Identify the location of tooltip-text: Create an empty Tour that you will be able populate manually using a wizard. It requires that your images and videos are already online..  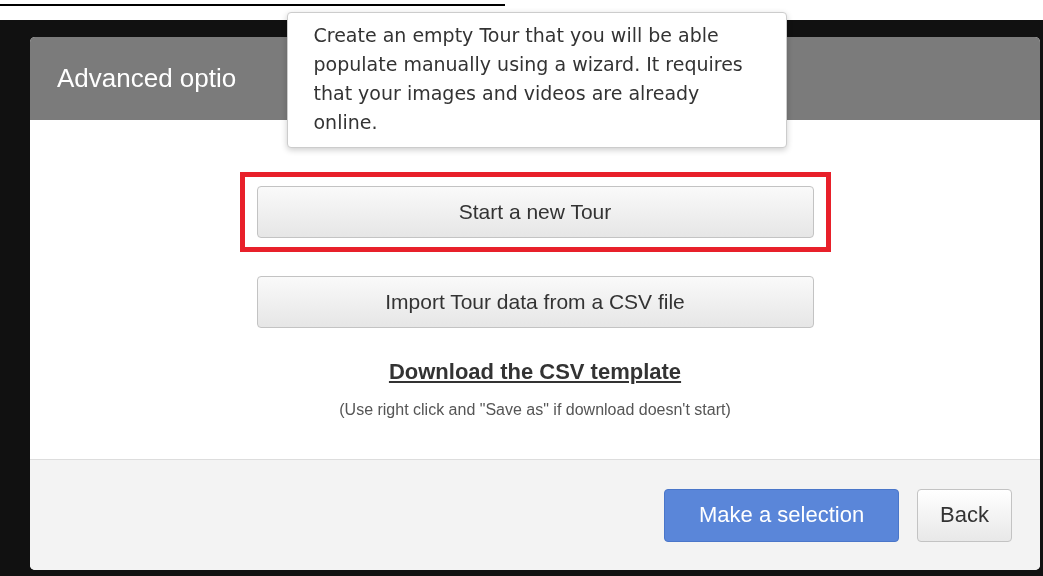
(528, 78).